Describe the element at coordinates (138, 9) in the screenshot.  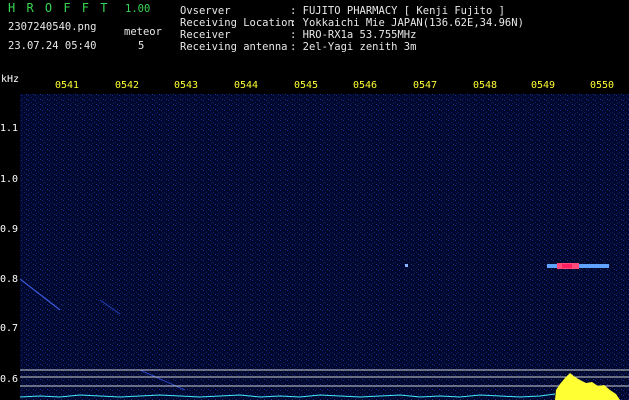
I see `app-version: 1.00` at that location.